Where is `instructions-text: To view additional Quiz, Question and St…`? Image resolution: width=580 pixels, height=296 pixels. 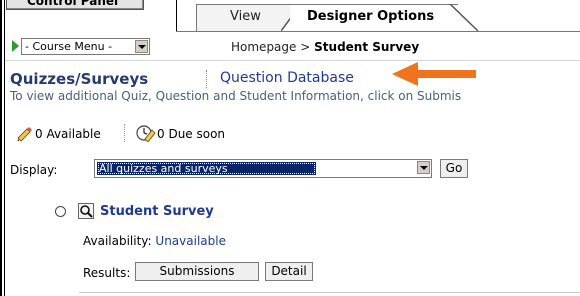
instructions-text: To view additional Quiz, Question and St… is located at coordinates (236, 96).